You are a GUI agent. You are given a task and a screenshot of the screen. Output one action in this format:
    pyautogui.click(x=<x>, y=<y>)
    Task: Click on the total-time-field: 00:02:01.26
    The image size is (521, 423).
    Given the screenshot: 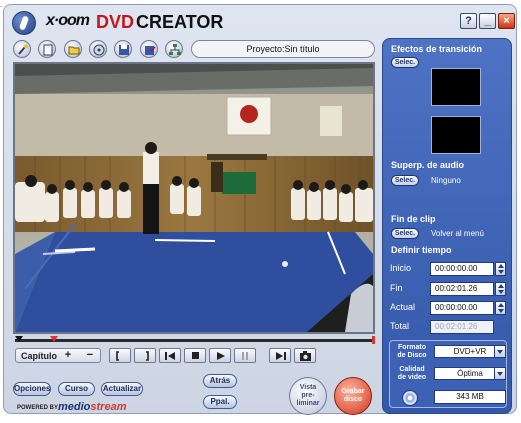 What is the action you would take?
    pyautogui.click(x=462, y=327)
    